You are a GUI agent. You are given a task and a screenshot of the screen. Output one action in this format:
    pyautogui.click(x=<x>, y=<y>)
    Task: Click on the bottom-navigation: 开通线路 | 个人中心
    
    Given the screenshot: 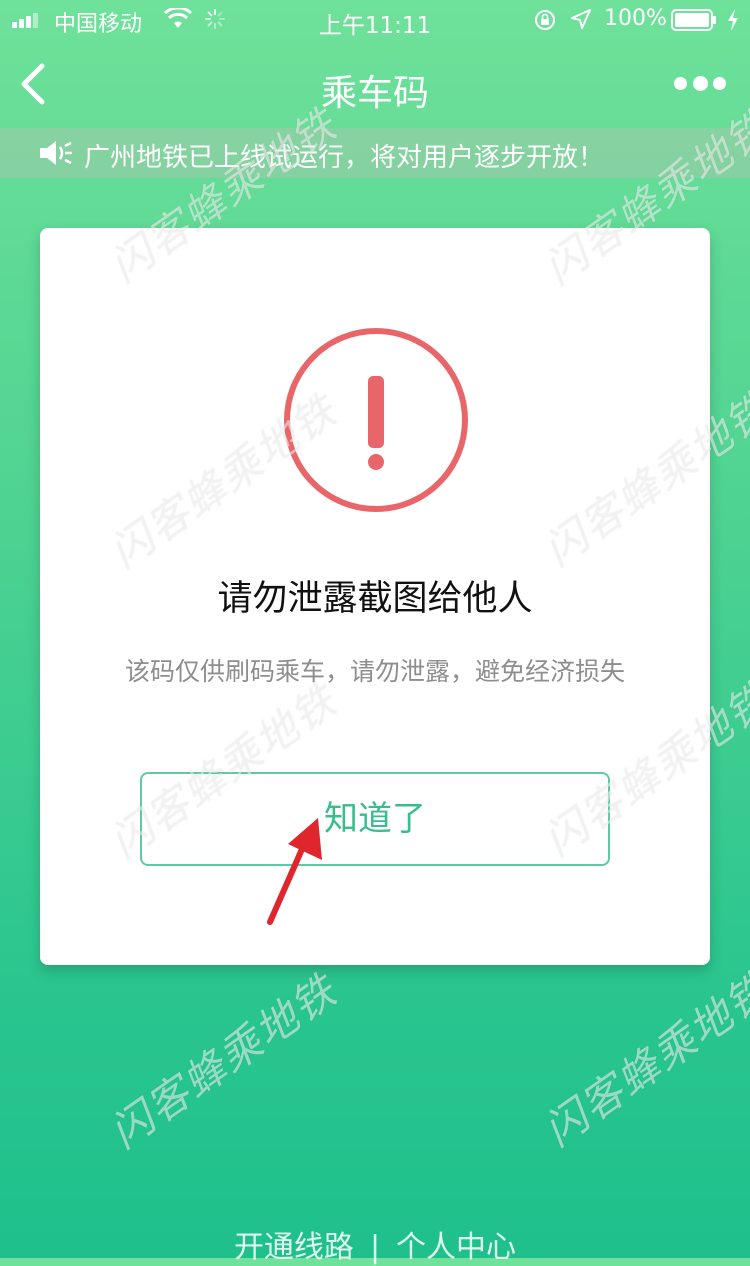 What is the action you would take?
    pyautogui.click(x=375, y=1244)
    